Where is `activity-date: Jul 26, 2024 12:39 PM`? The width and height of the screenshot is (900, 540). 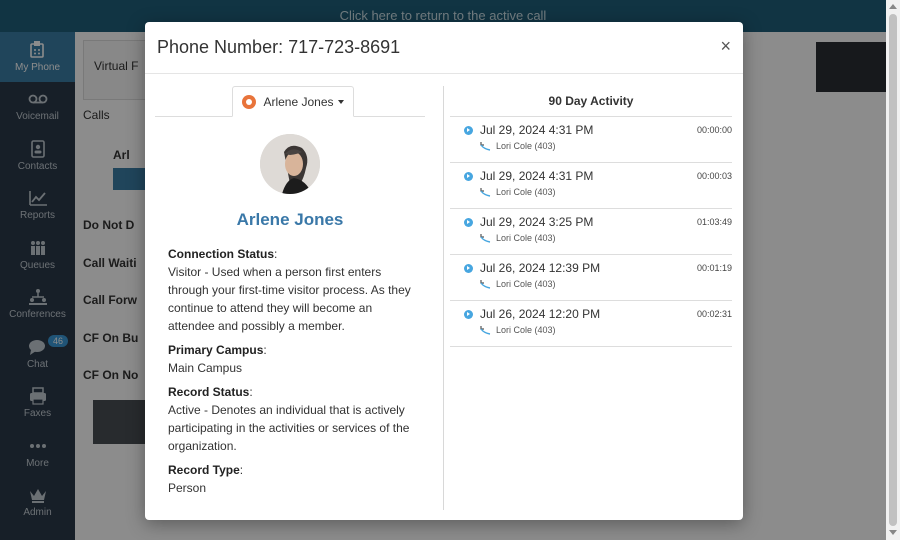 activity-date: Jul 26, 2024 12:39 PM is located at coordinates (540, 268).